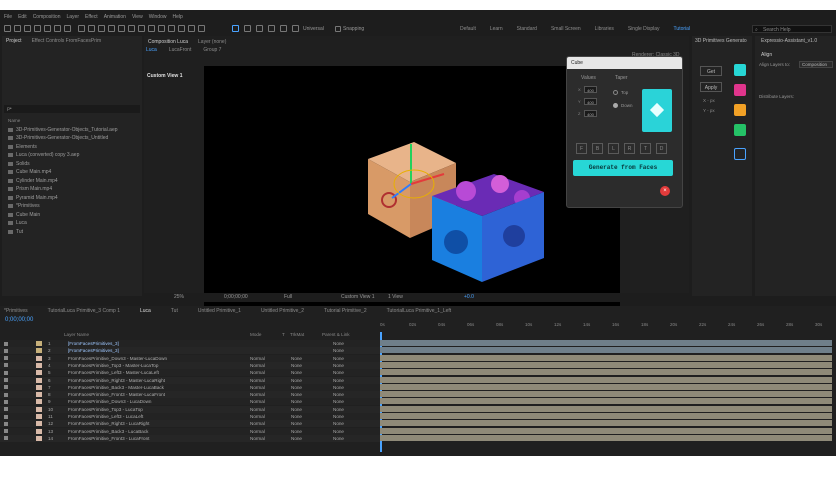 The height and width of the screenshot is (484, 836). Describe the element at coordinates (190, 343) in the screenshot. I see `table-row: 1 [FromFacesPrimitives_3] None` at that location.